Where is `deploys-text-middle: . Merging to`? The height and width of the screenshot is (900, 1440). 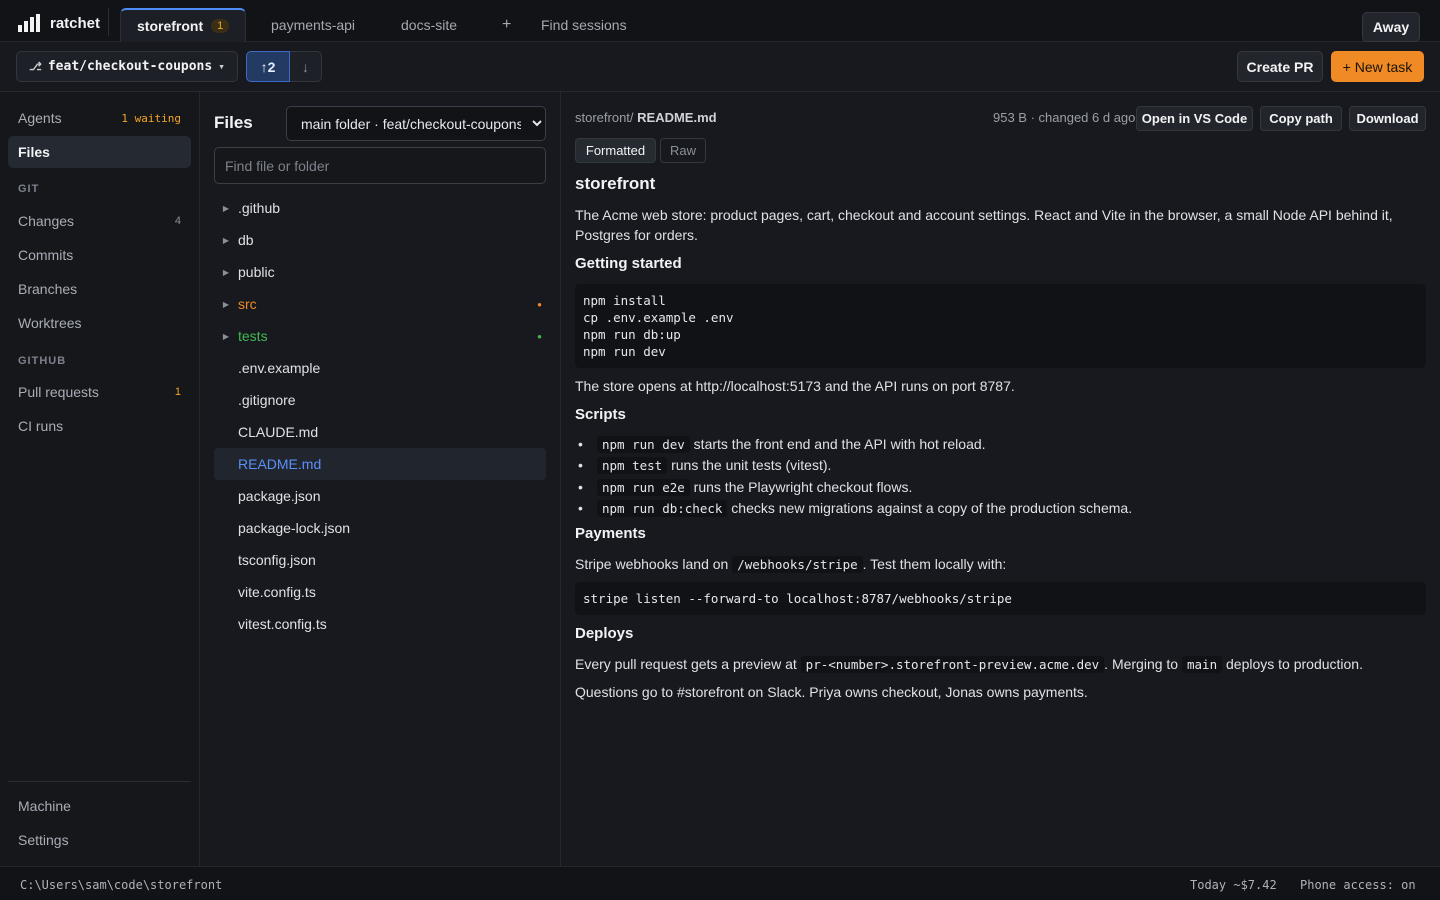
deploys-text-middle: . Merging to is located at coordinates (1143, 664).